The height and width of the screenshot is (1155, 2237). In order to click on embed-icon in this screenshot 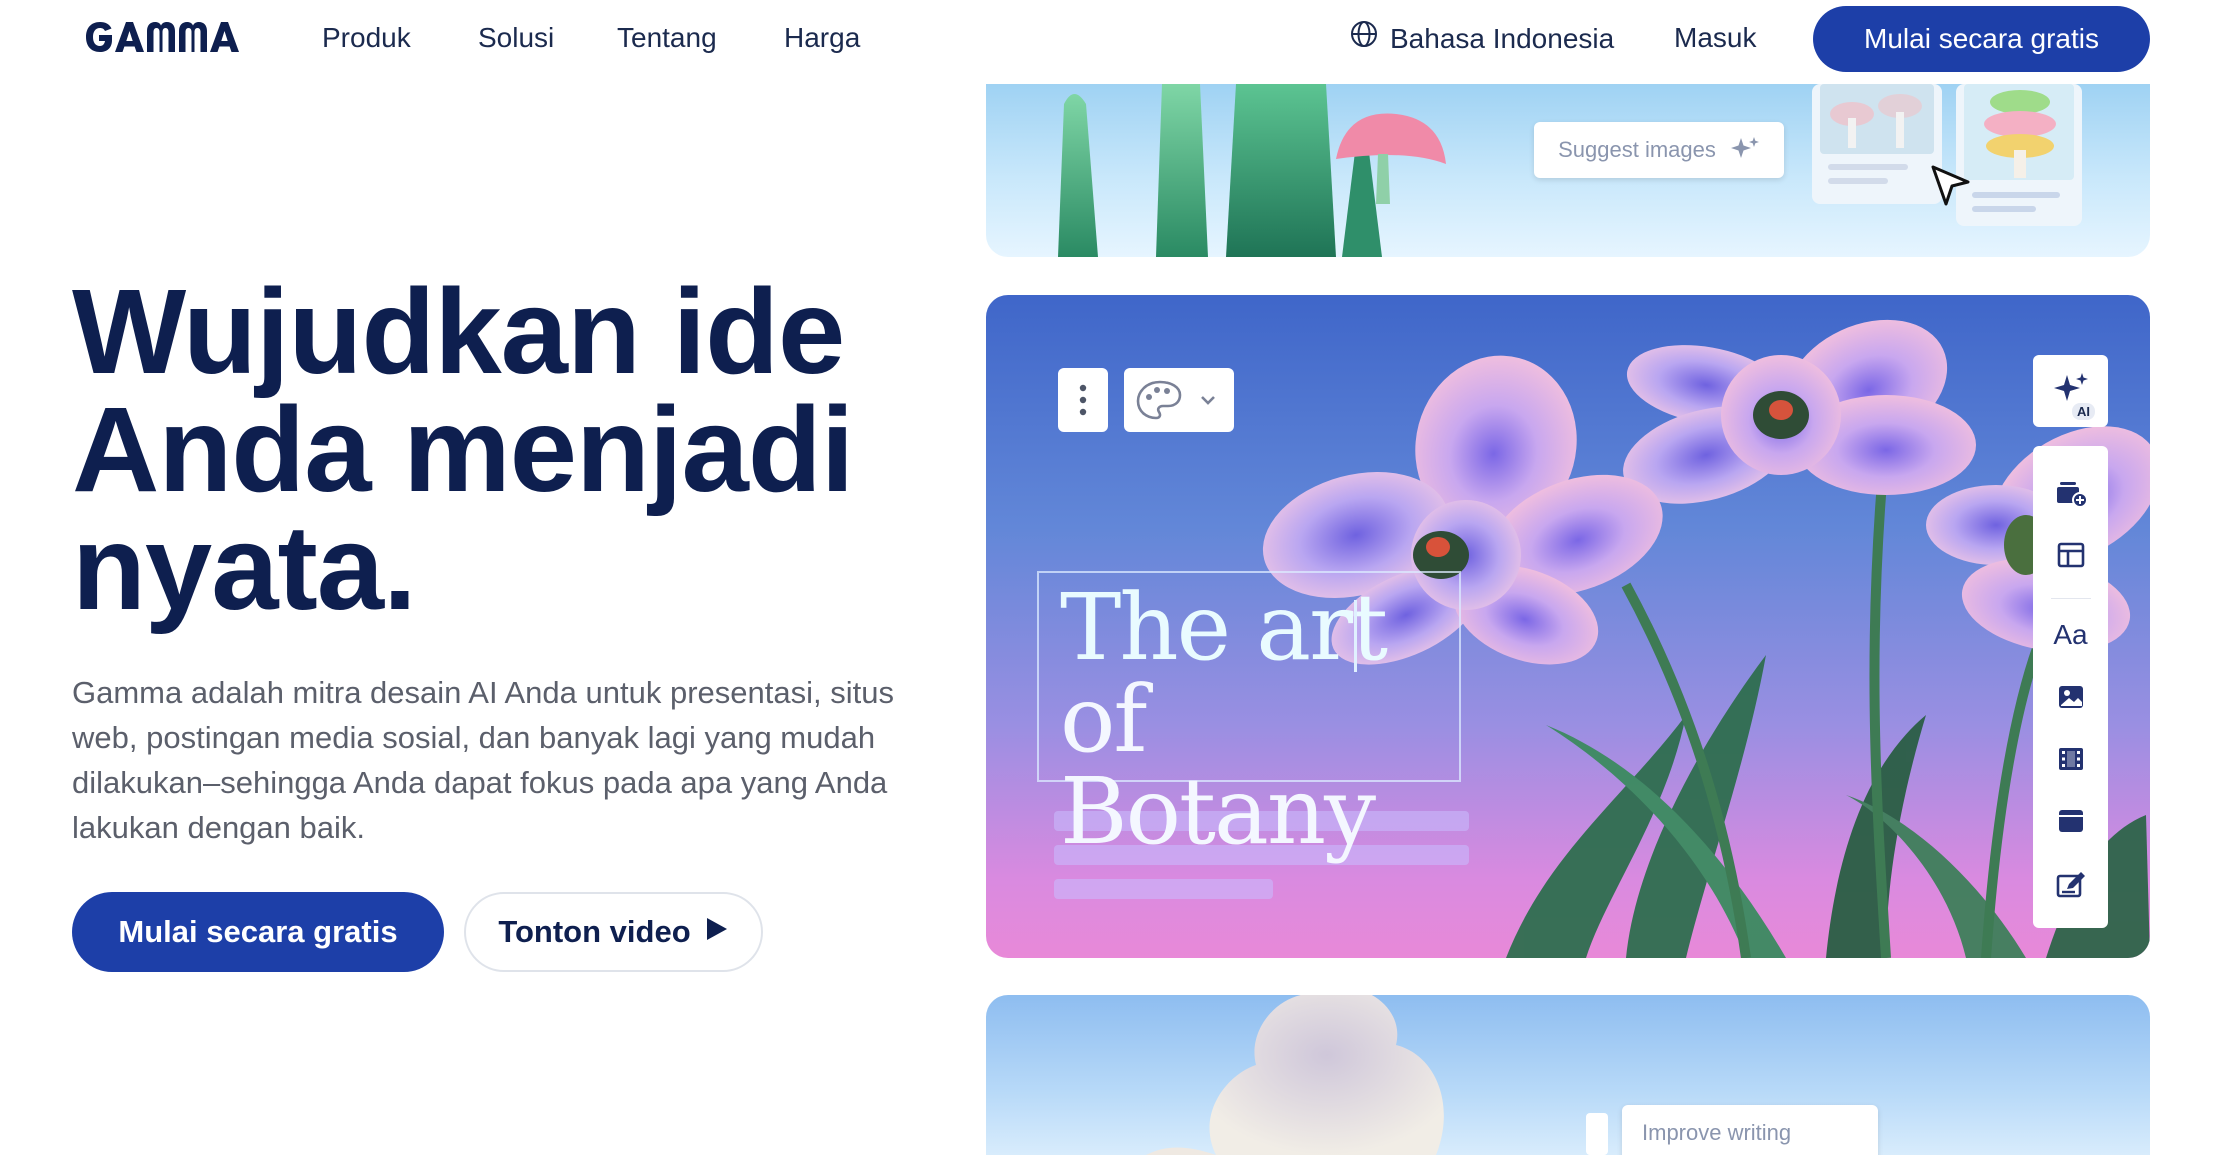, I will do `click(2070, 821)`.